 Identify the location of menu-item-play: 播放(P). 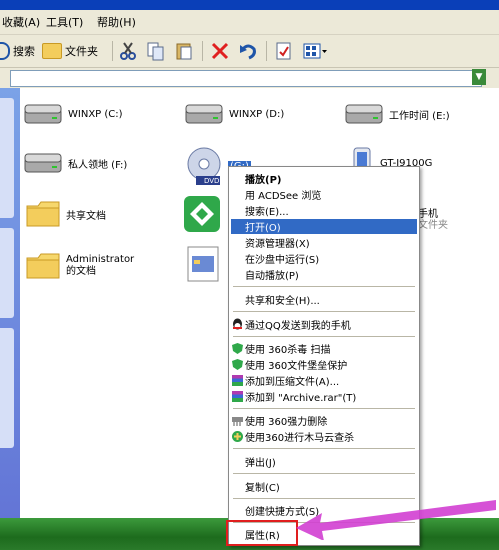
(324, 178).